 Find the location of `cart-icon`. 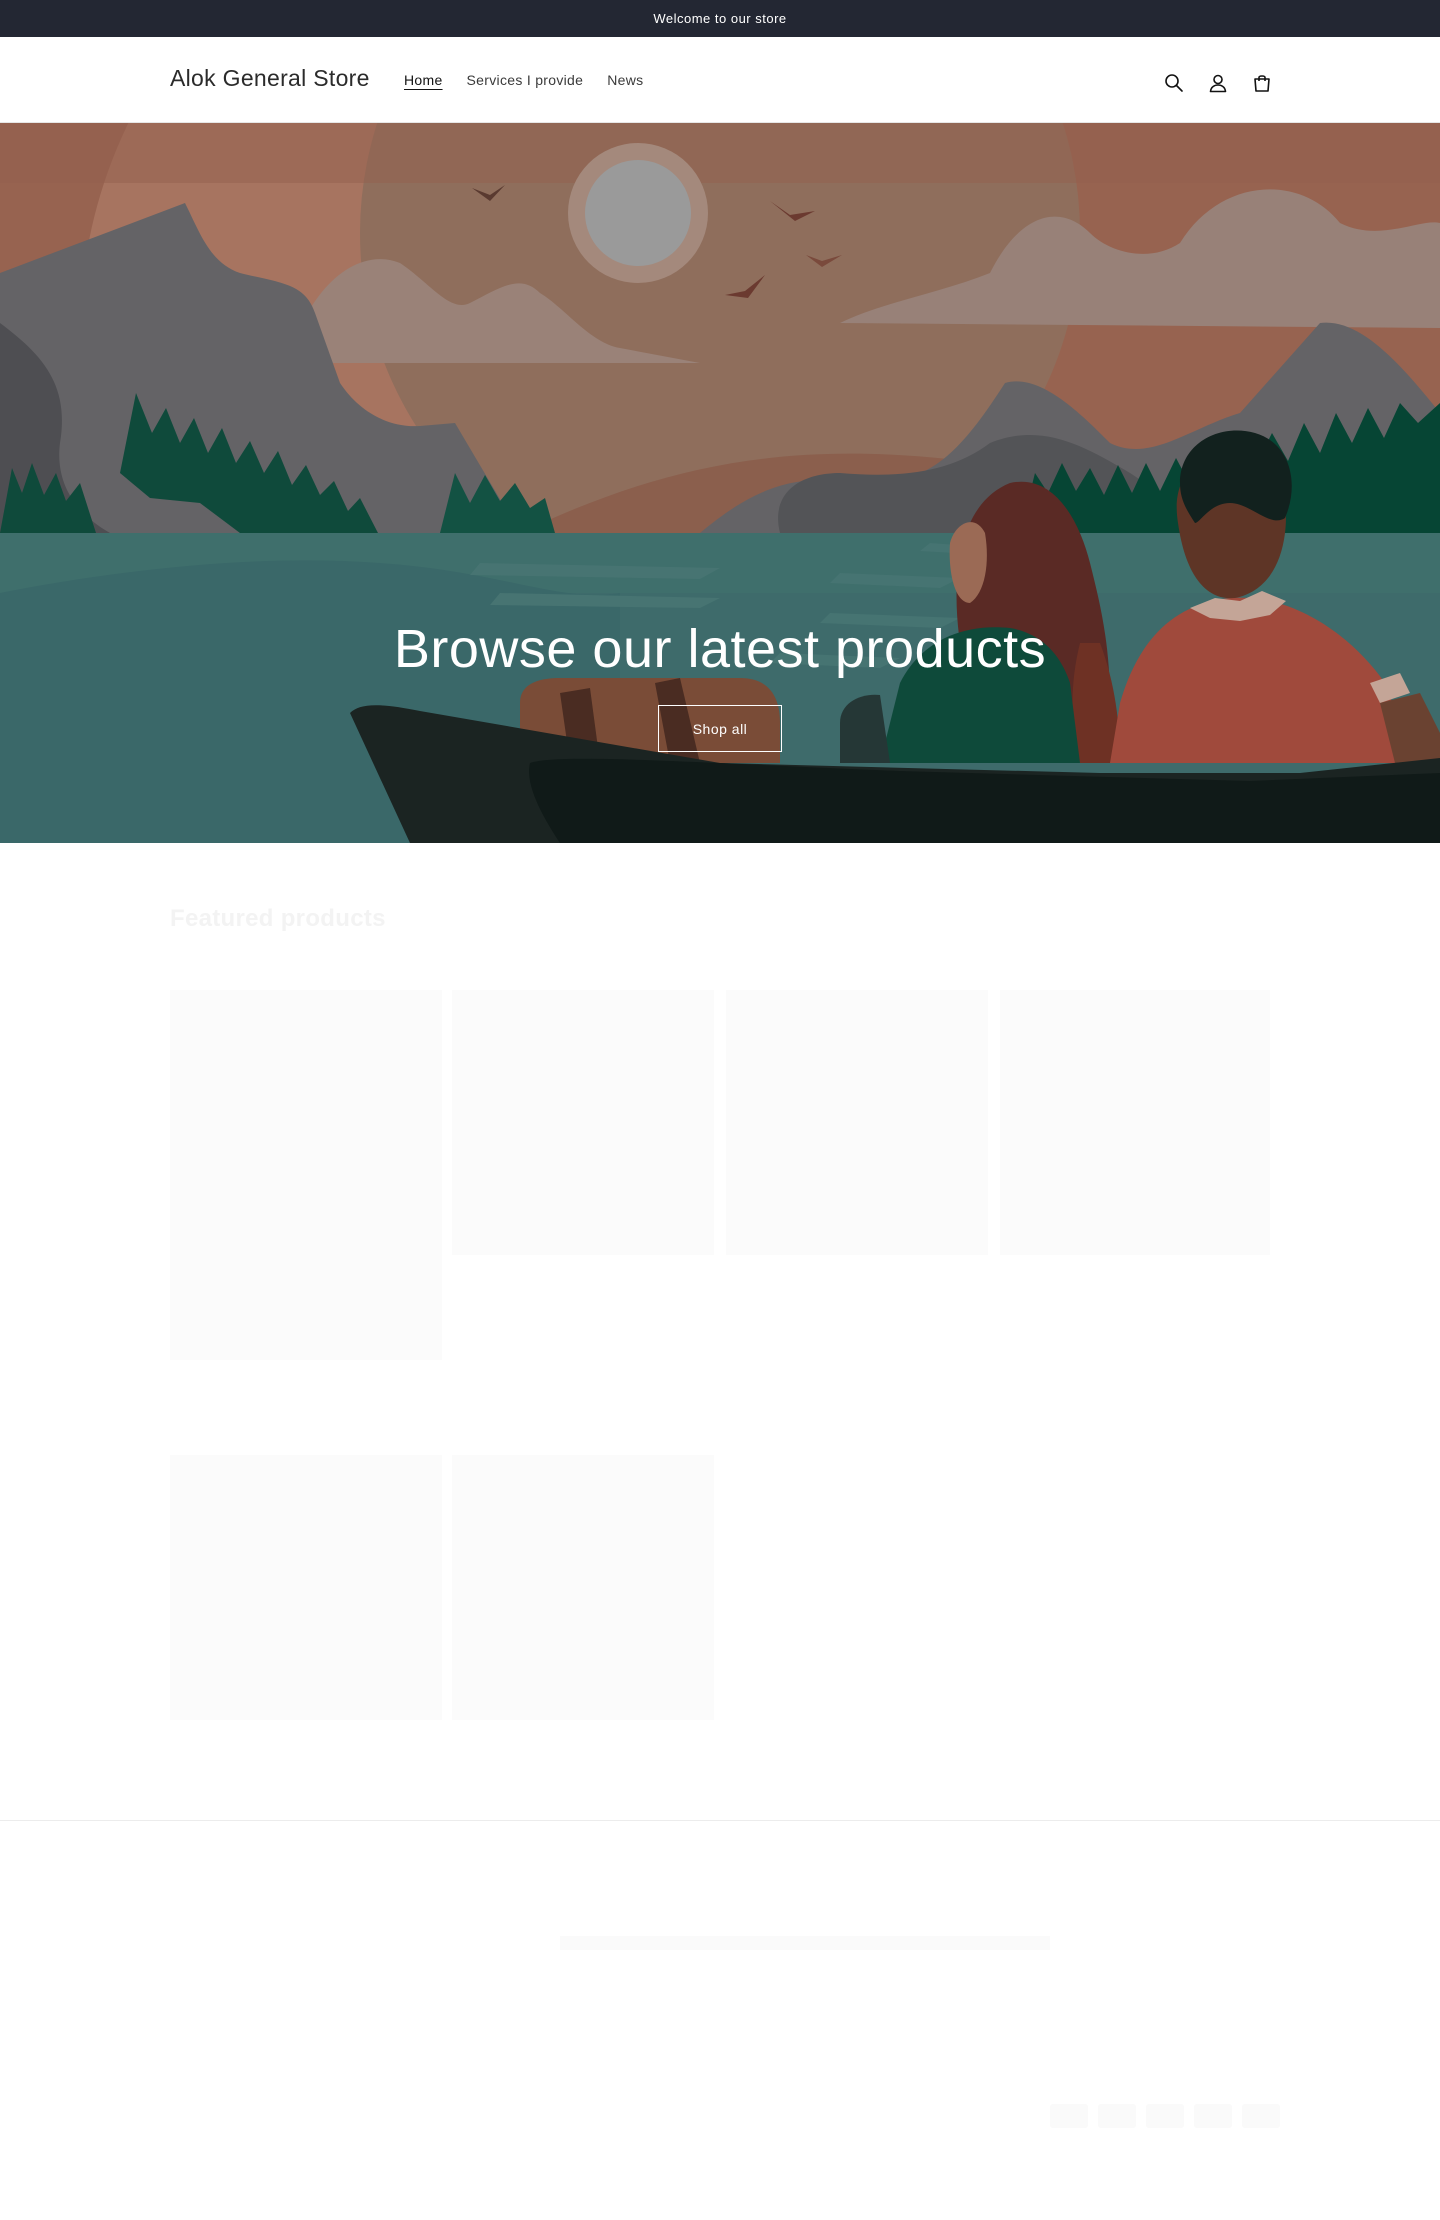

cart-icon is located at coordinates (1262, 83).